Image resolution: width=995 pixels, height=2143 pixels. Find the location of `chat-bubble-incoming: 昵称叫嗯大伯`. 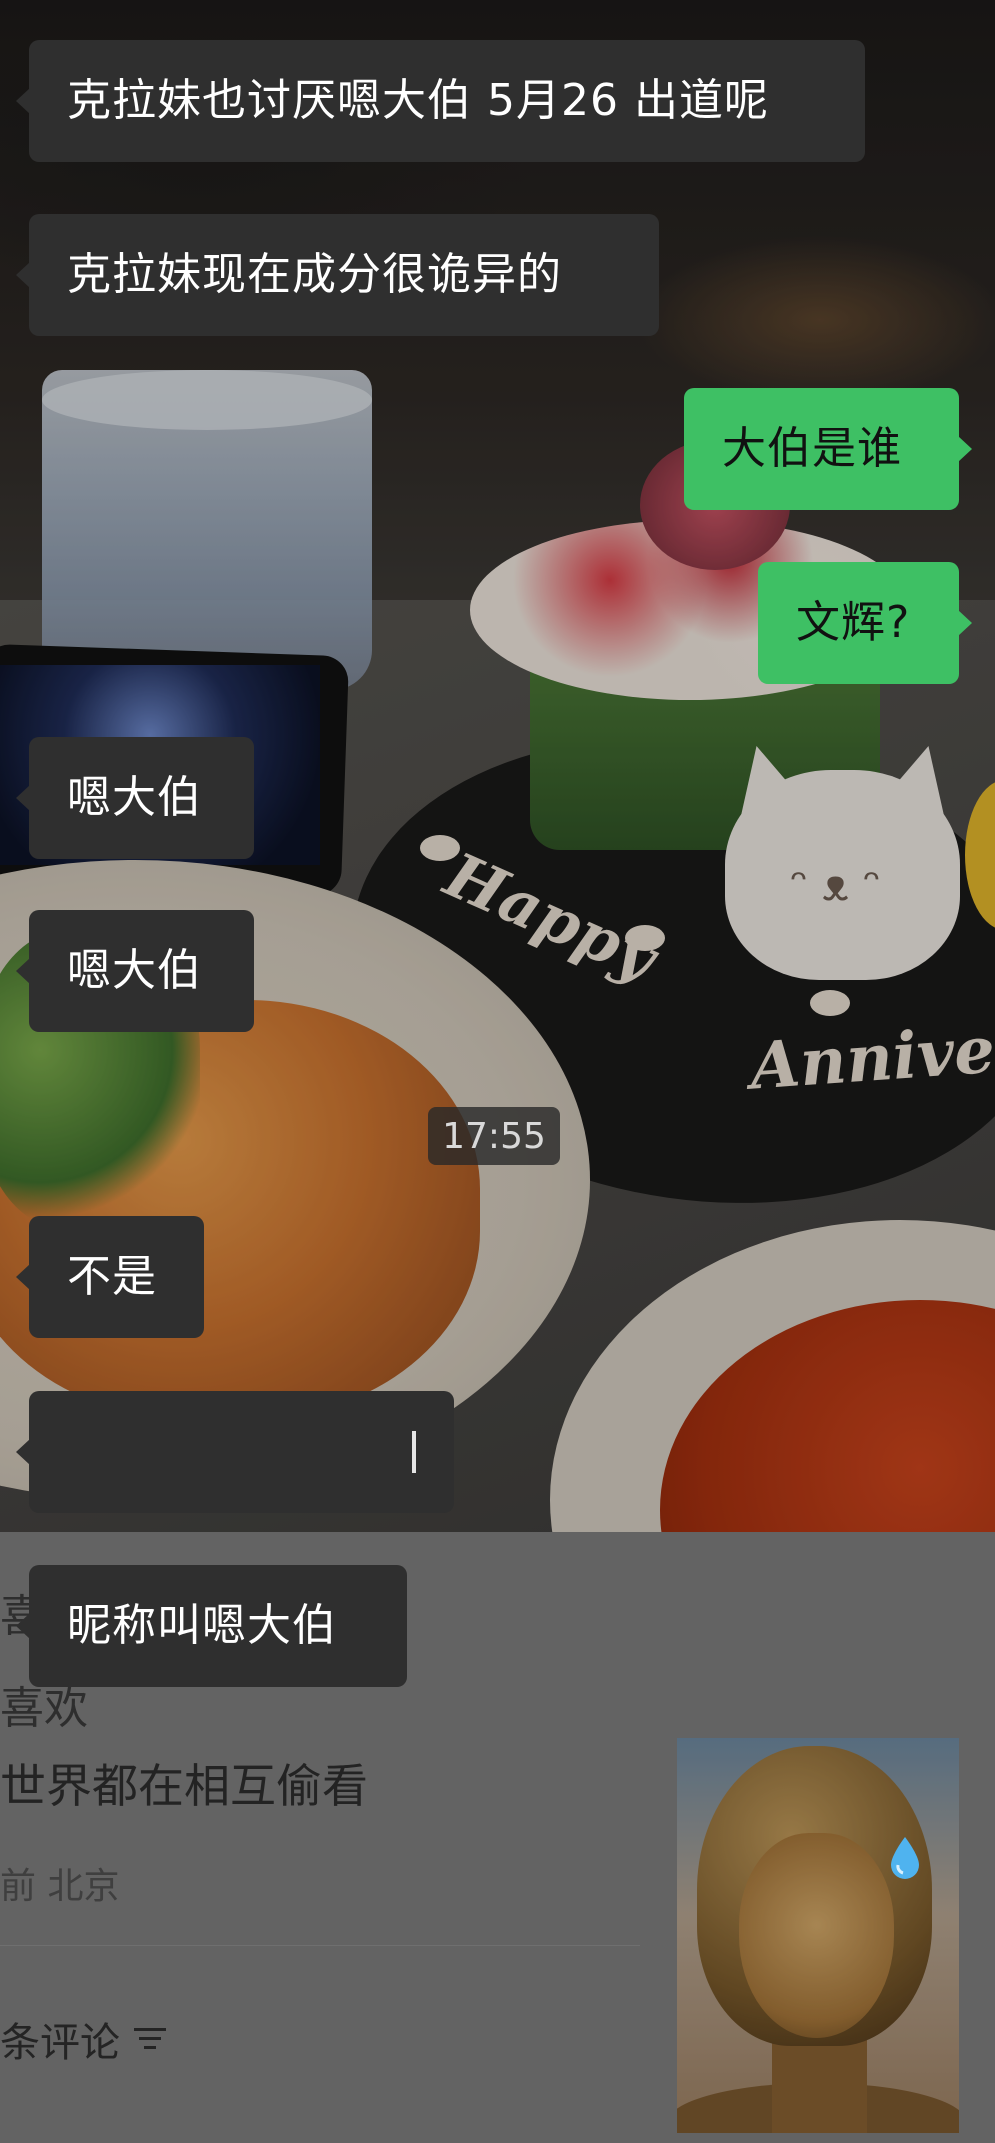

chat-bubble-incoming: 昵称叫嗯大伯 is located at coordinates (211, 1626).